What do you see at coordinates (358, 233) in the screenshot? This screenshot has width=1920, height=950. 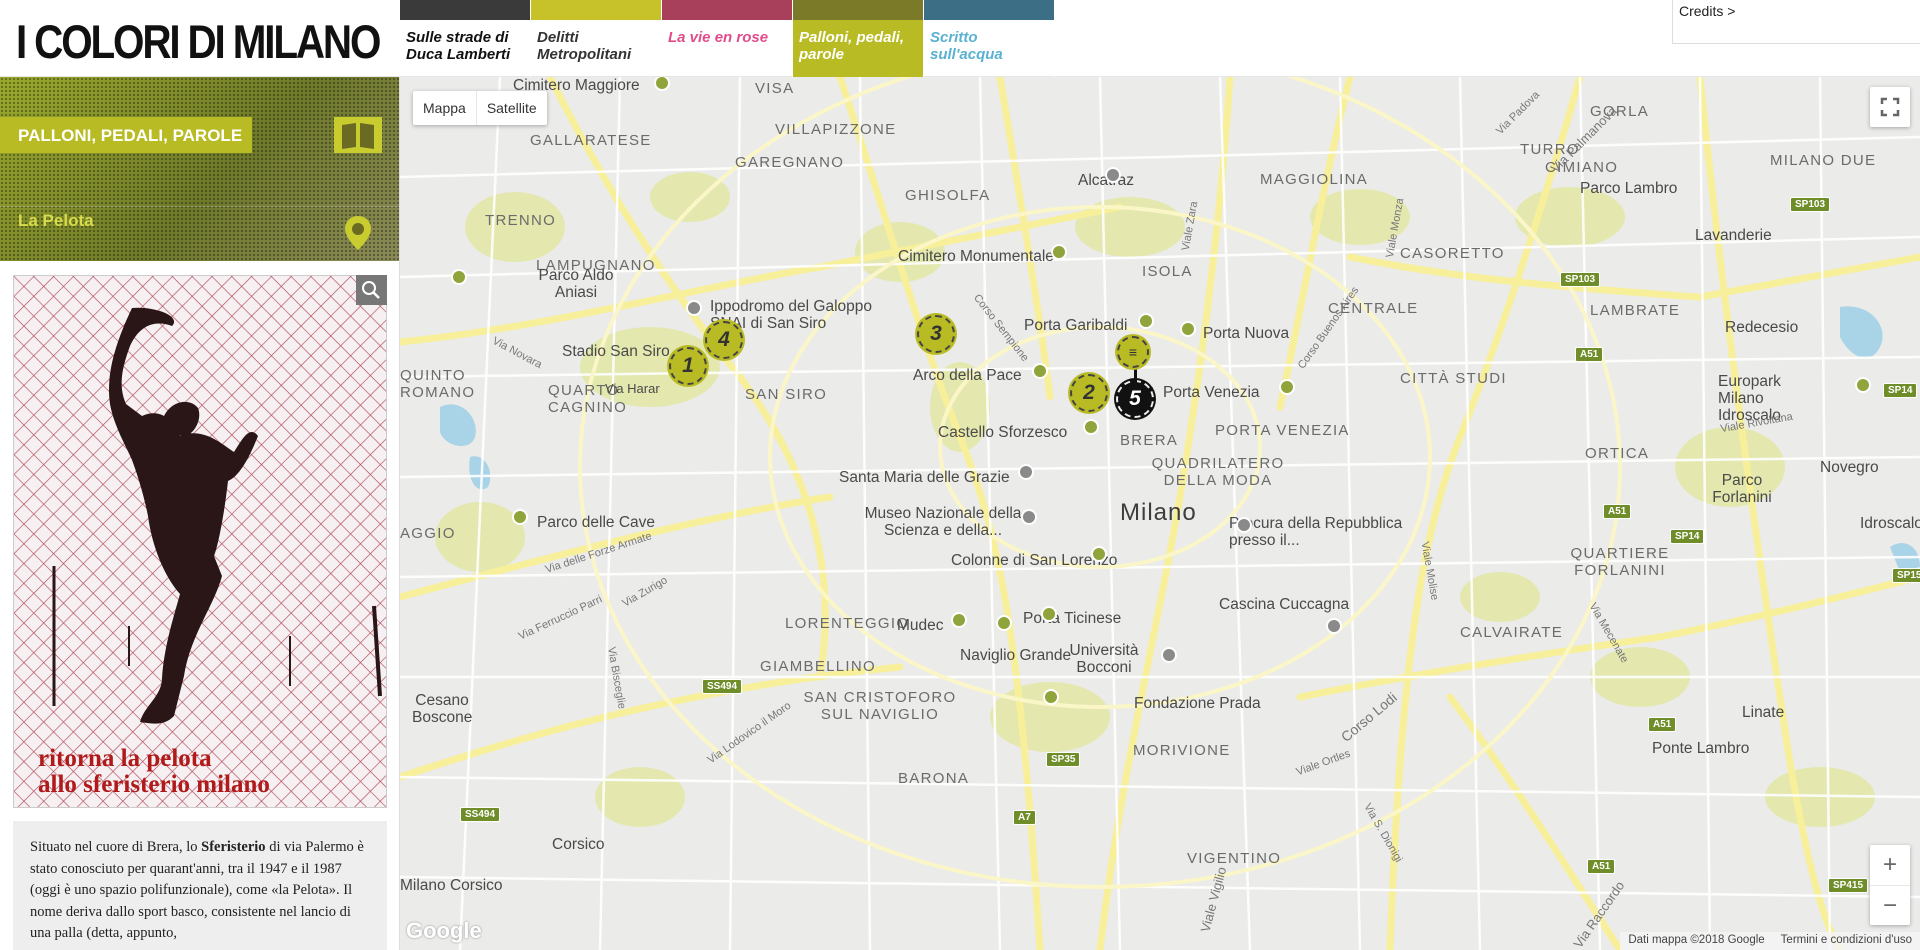 I see `map-pin-icon` at bounding box center [358, 233].